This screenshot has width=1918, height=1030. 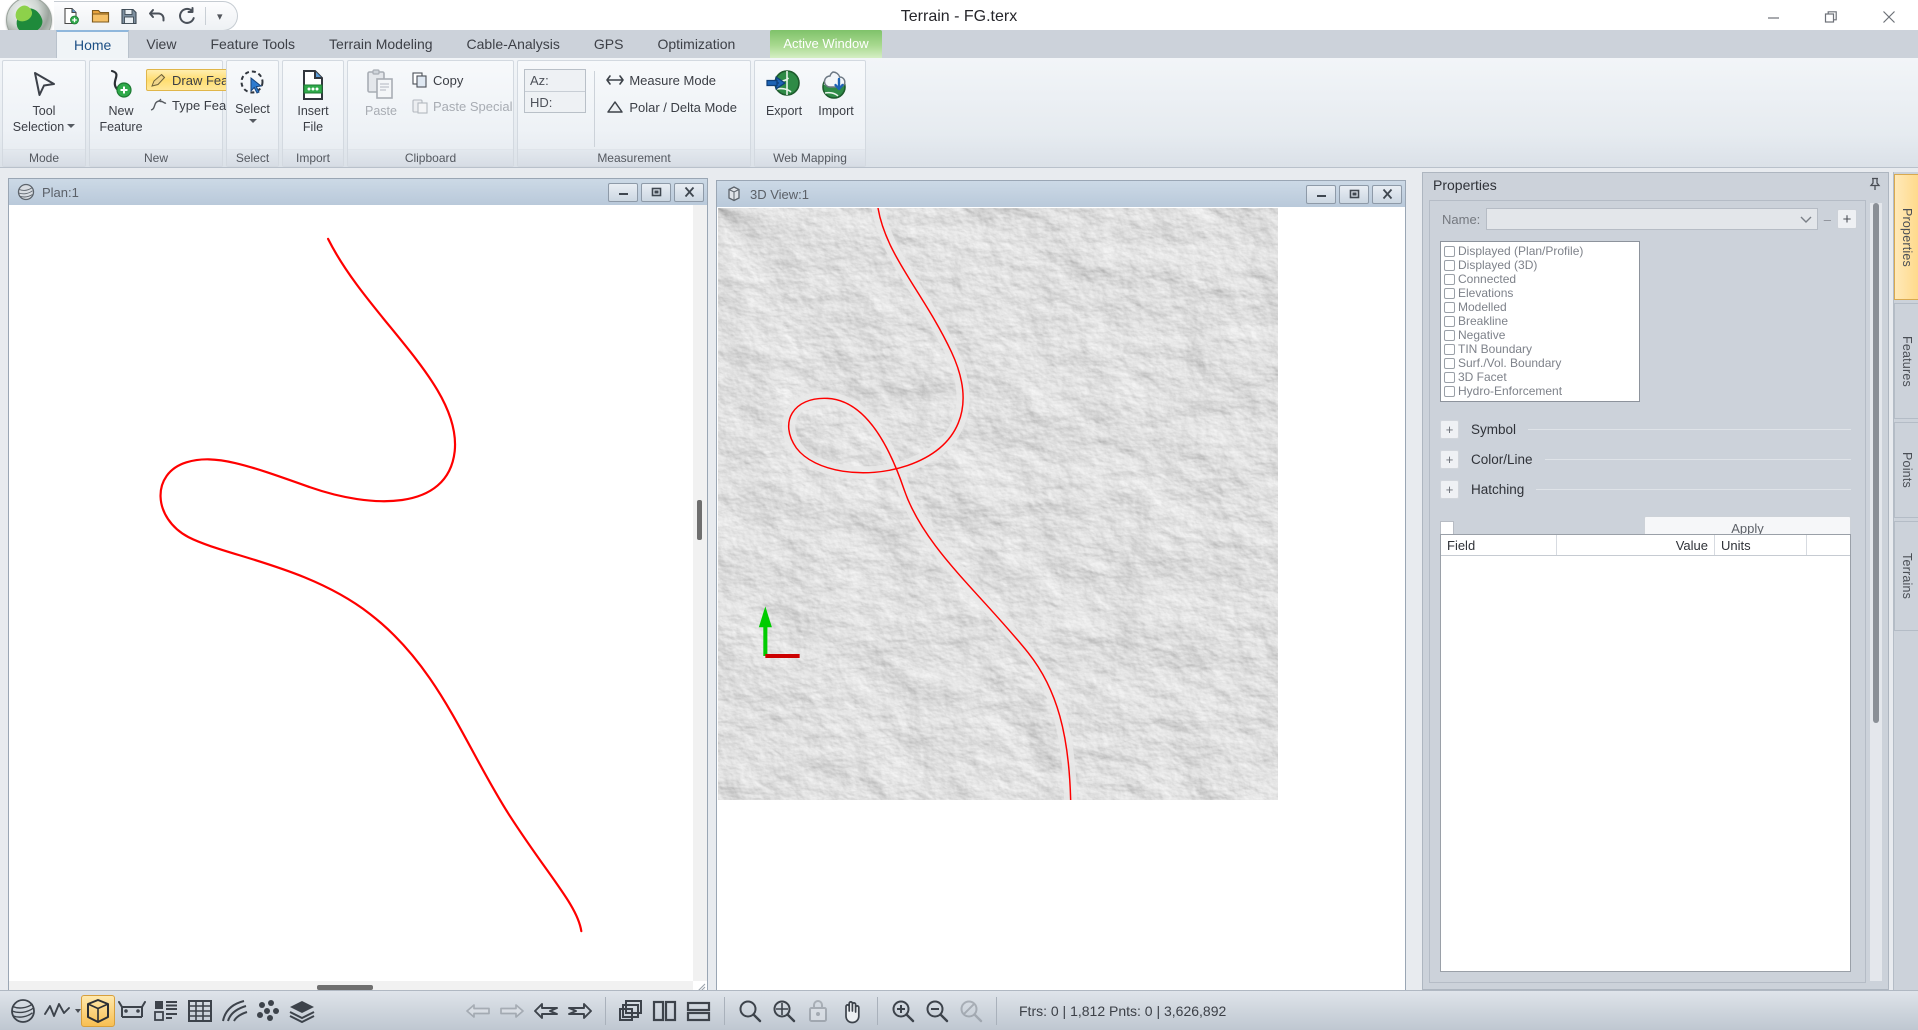 What do you see at coordinates (665, 1011) in the screenshot?
I see `tile-vertical-icon` at bounding box center [665, 1011].